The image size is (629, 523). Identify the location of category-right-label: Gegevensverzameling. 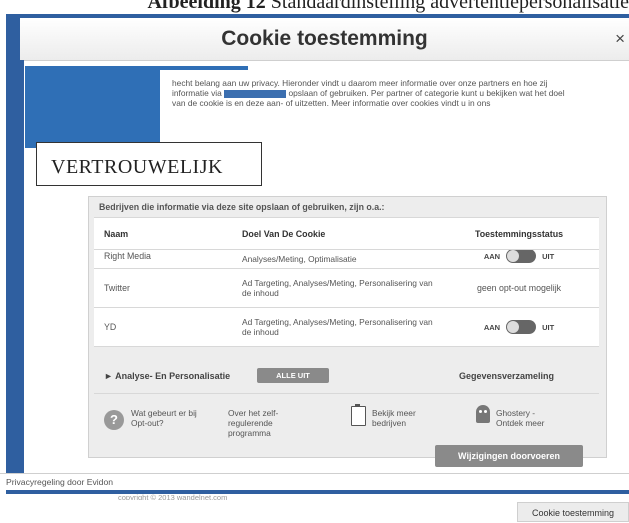
(507, 376).